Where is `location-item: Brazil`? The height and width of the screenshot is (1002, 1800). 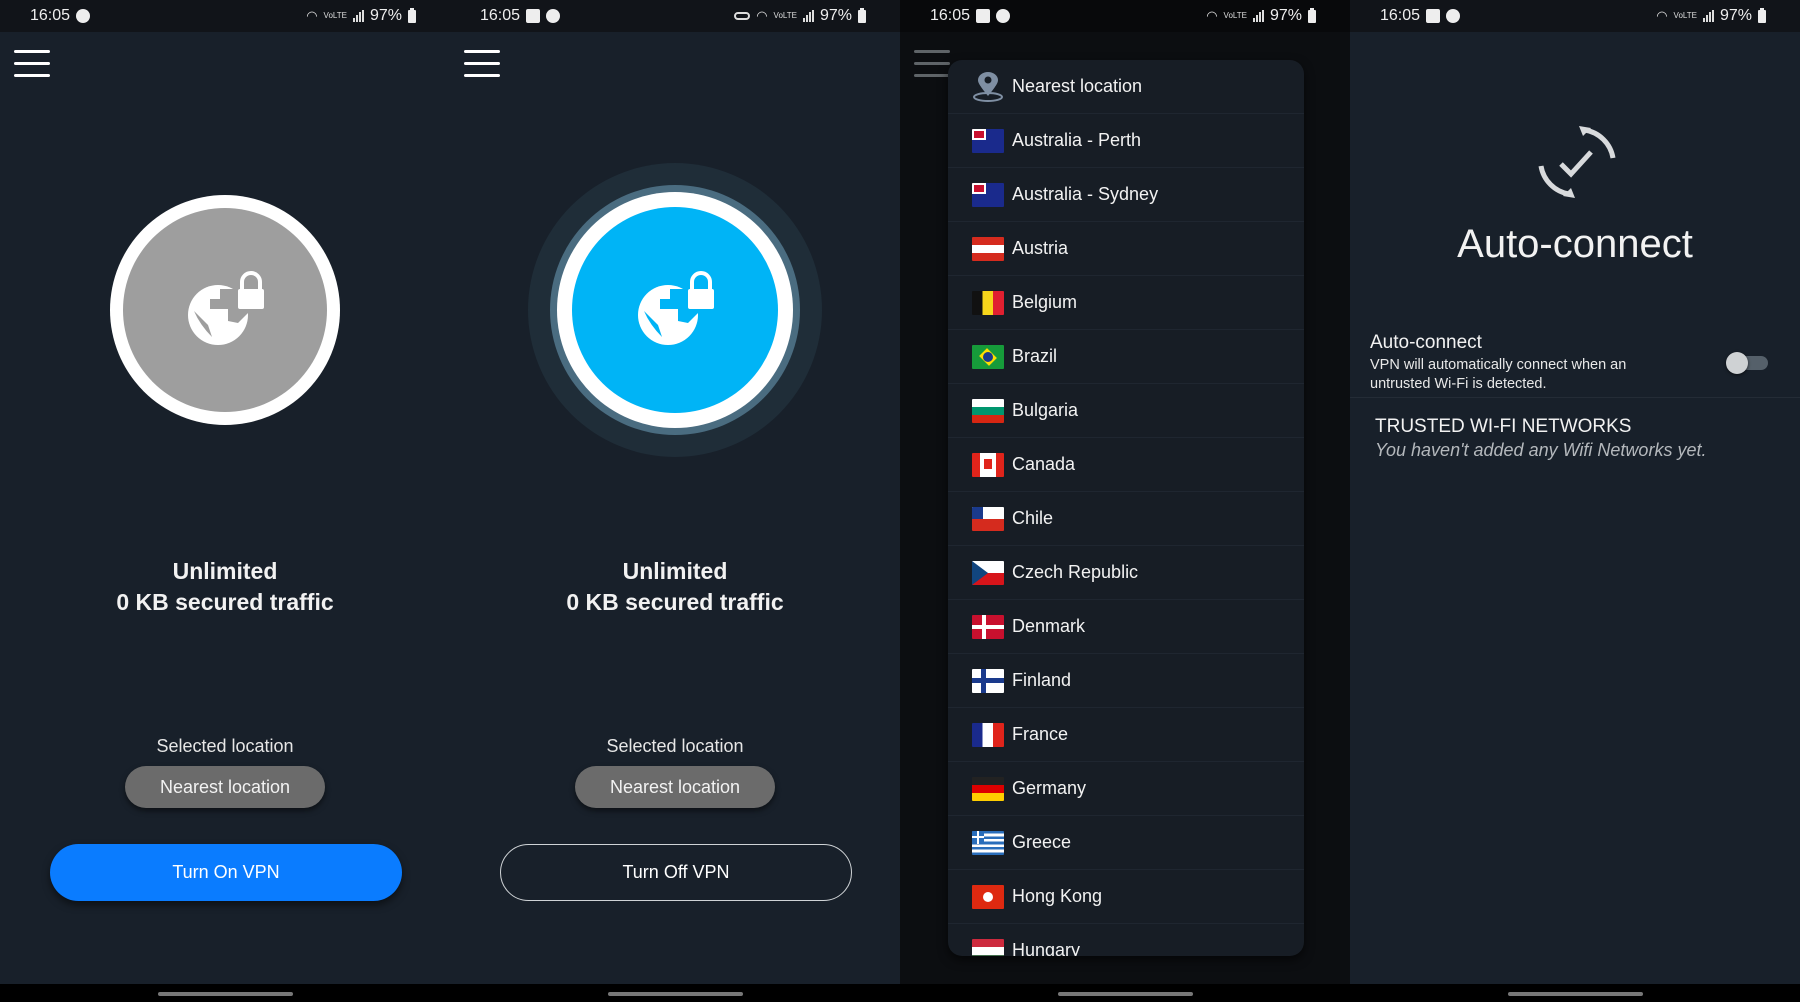 location-item: Brazil is located at coordinates (1126, 357).